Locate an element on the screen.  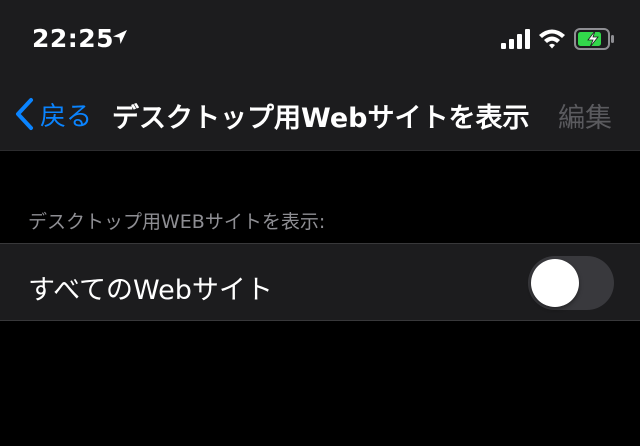
cellular-signal-icon is located at coordinates (515, 39).